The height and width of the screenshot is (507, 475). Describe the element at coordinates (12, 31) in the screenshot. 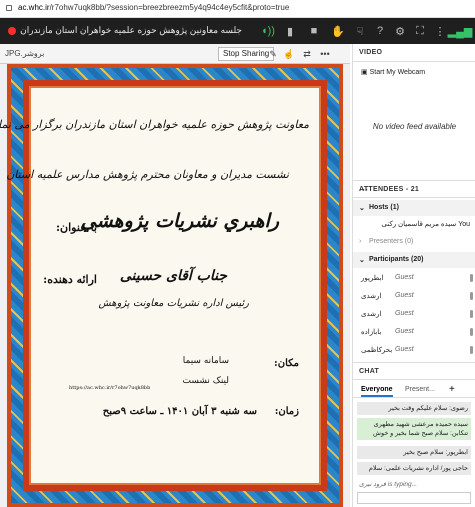

I see `recording-icon` at that location.